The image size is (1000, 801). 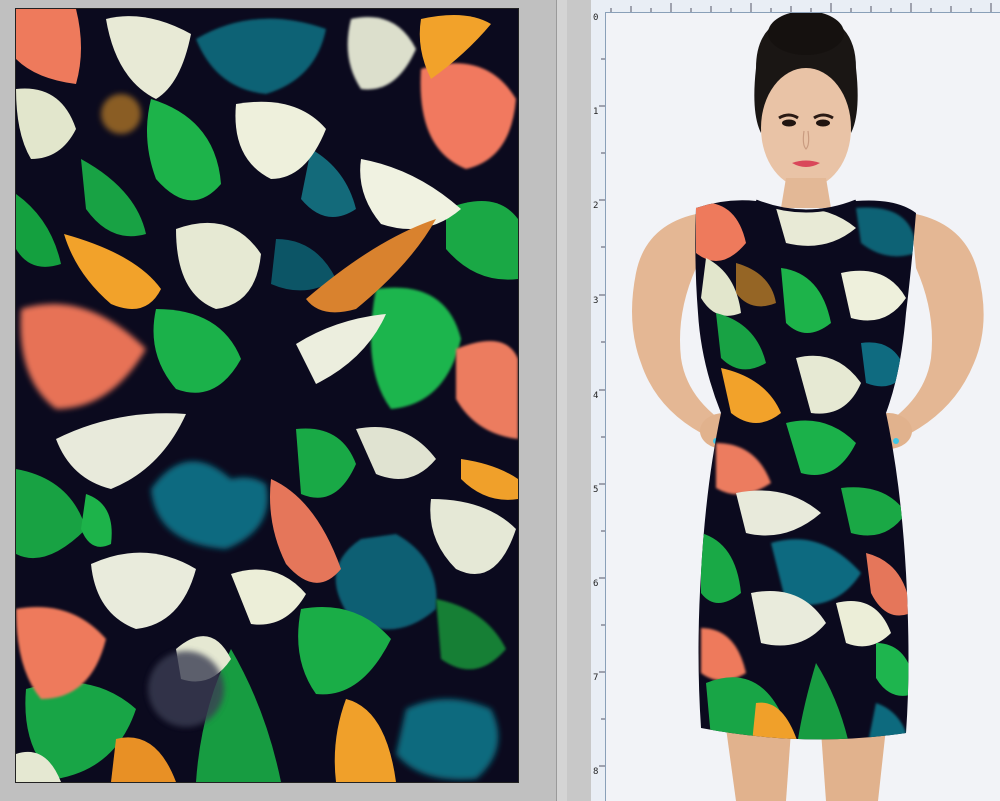 What do you see at coordinates (579, 400) in the screenshot?
I see `document-frame` at bounding box center [579, 400].